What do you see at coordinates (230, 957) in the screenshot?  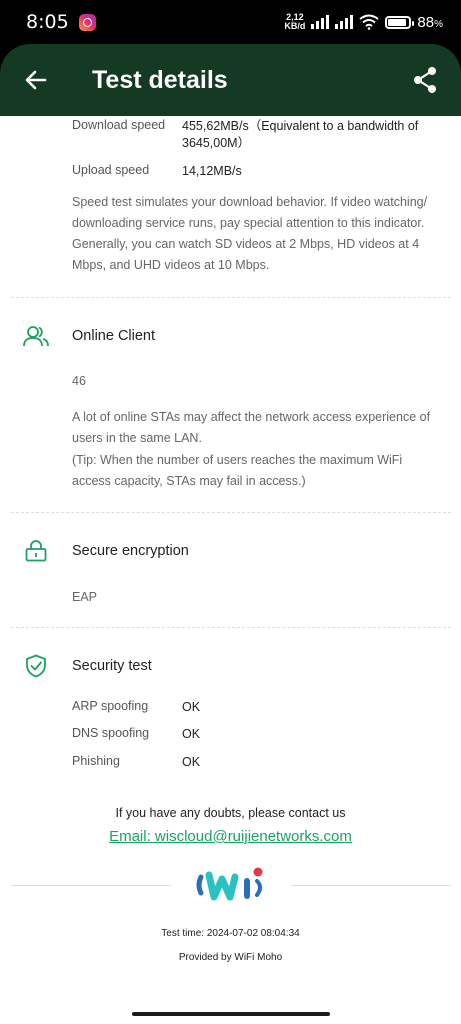 I see `provided-by: Provided by WiFi Moho` at bounding box center [230, 957].